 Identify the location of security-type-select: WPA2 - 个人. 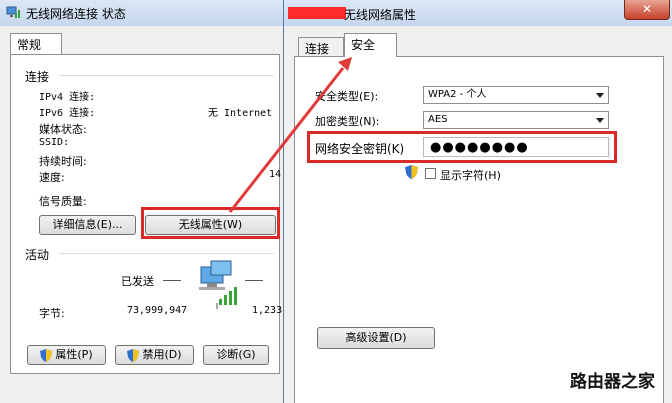
(516, 95).